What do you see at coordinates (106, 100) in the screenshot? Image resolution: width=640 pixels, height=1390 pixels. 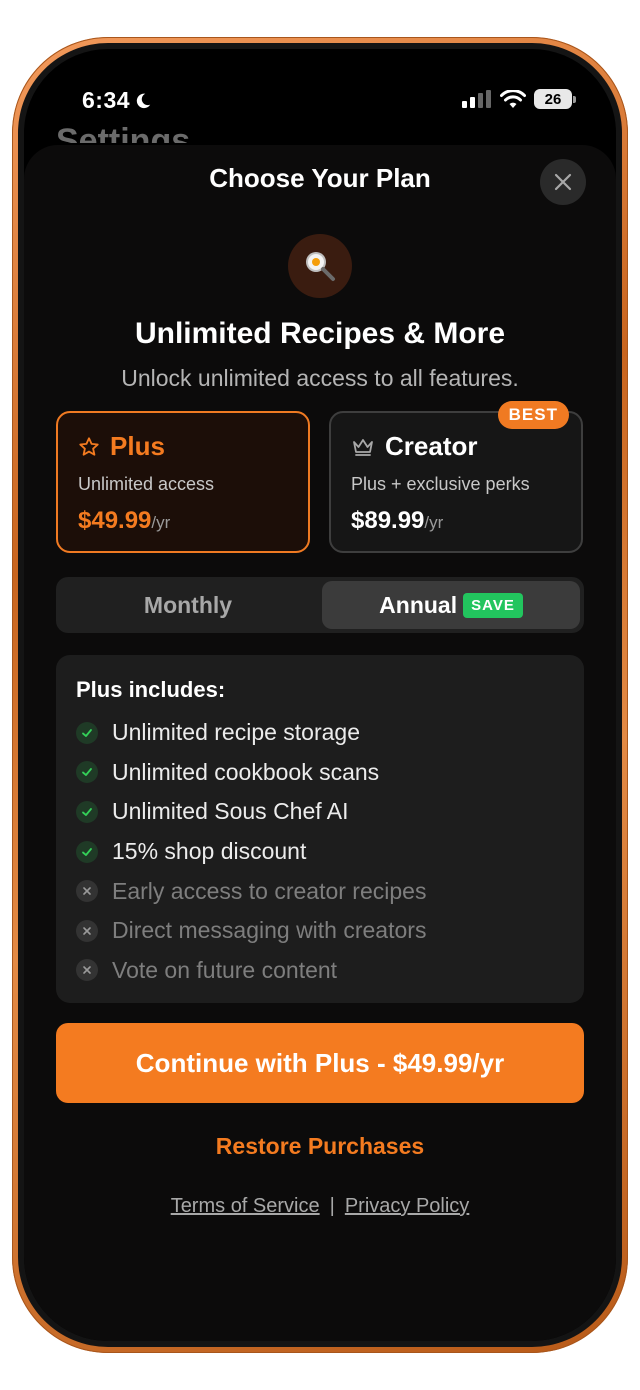 I see `time-text: 6:34` at bounding box center [106, 100].